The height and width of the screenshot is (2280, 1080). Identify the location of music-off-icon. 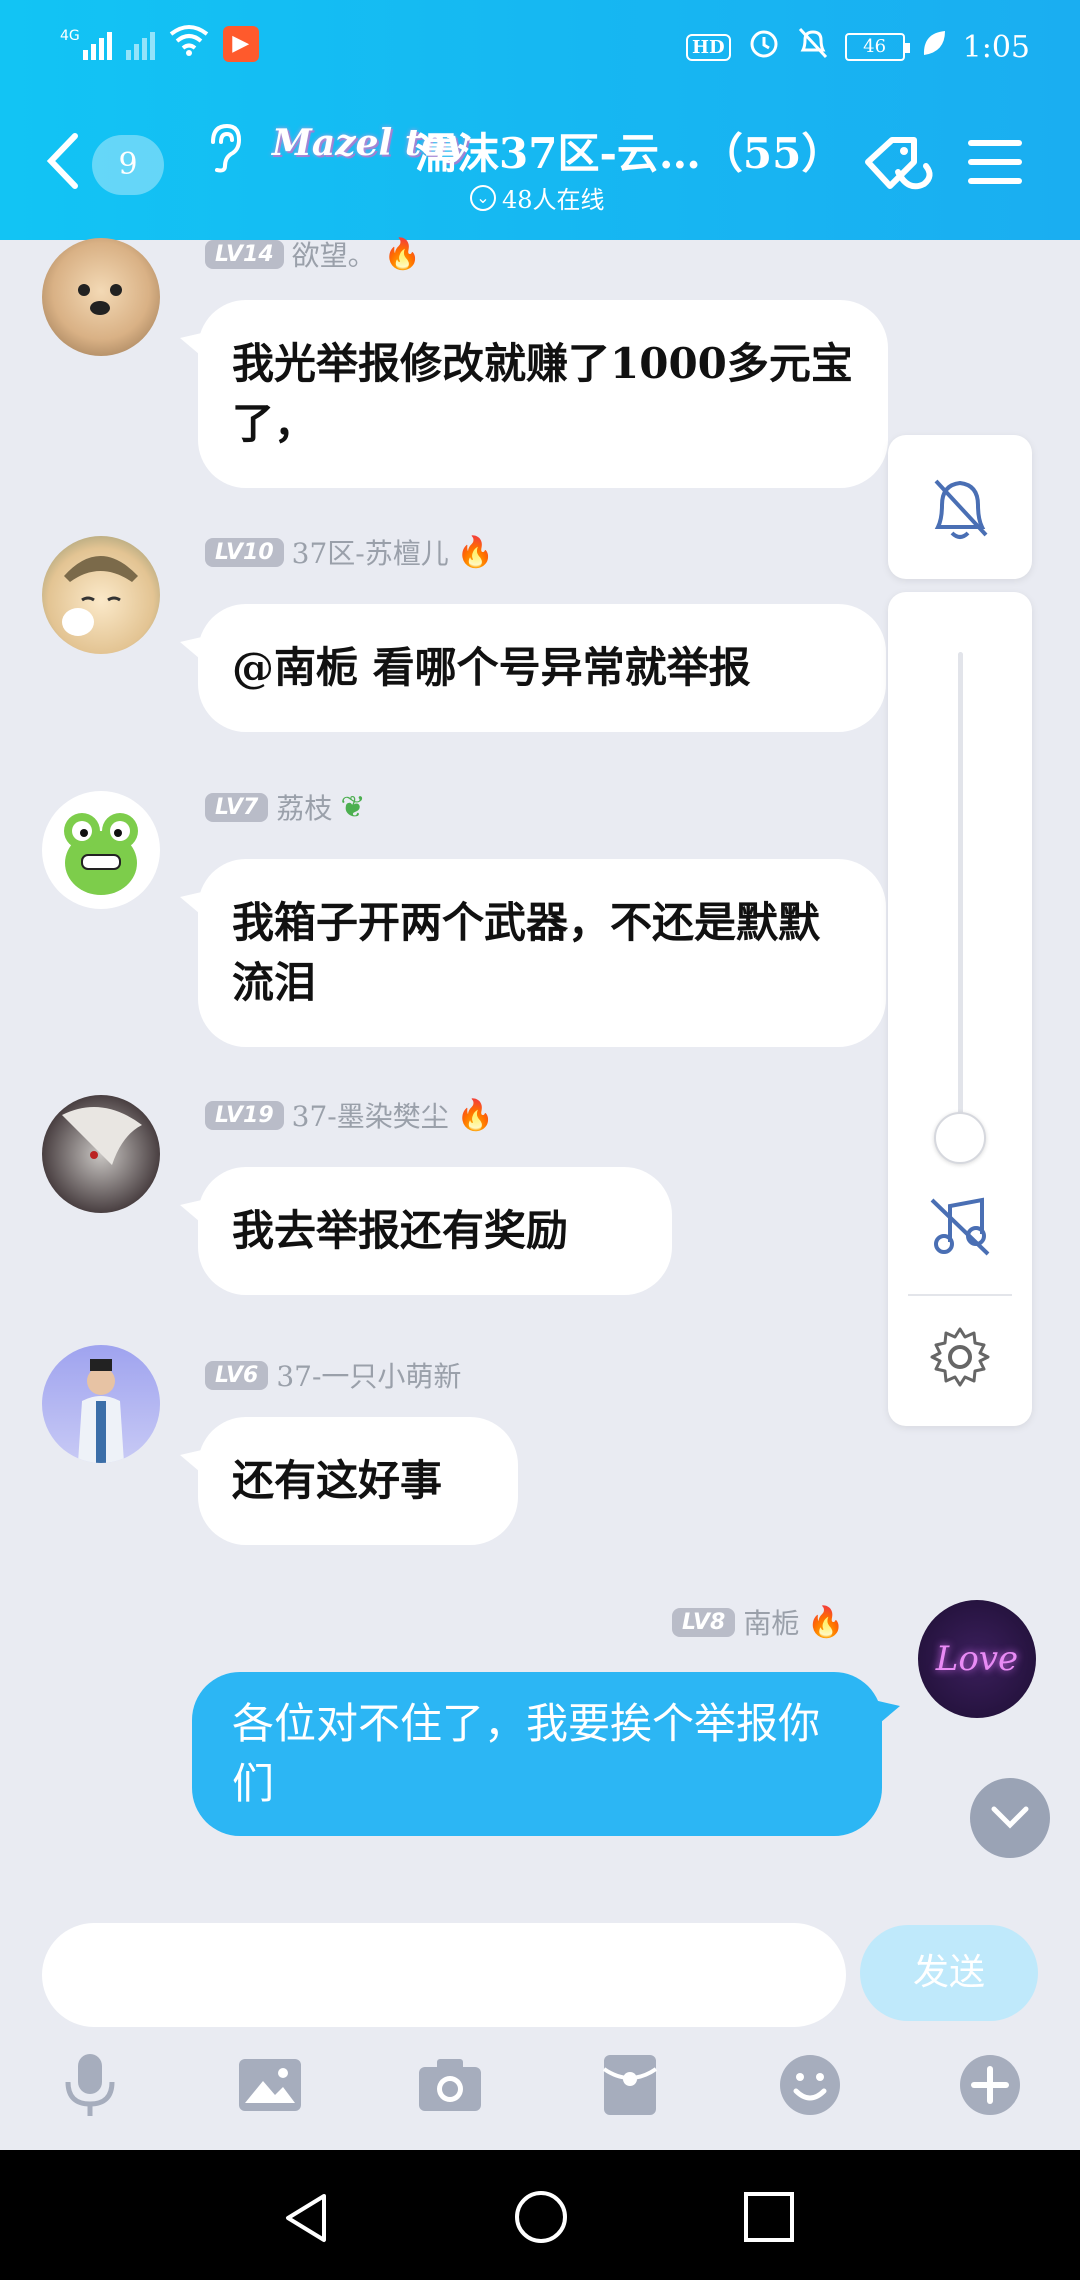
(960, 1228).